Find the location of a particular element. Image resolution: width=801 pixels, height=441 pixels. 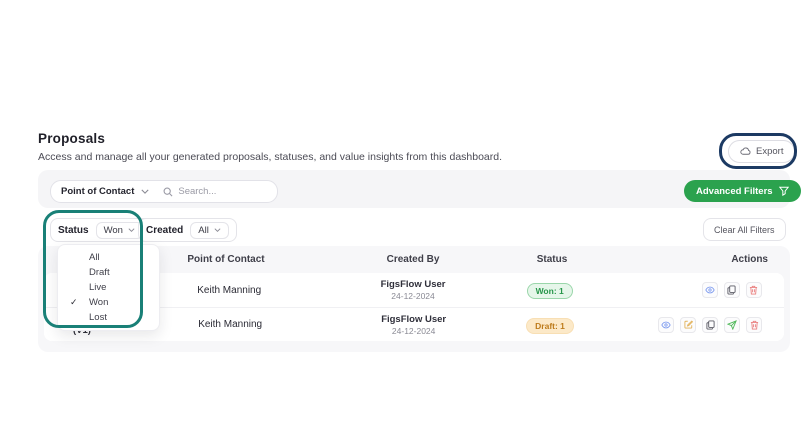

status-option-all: All is located at coordinates (108, 257).